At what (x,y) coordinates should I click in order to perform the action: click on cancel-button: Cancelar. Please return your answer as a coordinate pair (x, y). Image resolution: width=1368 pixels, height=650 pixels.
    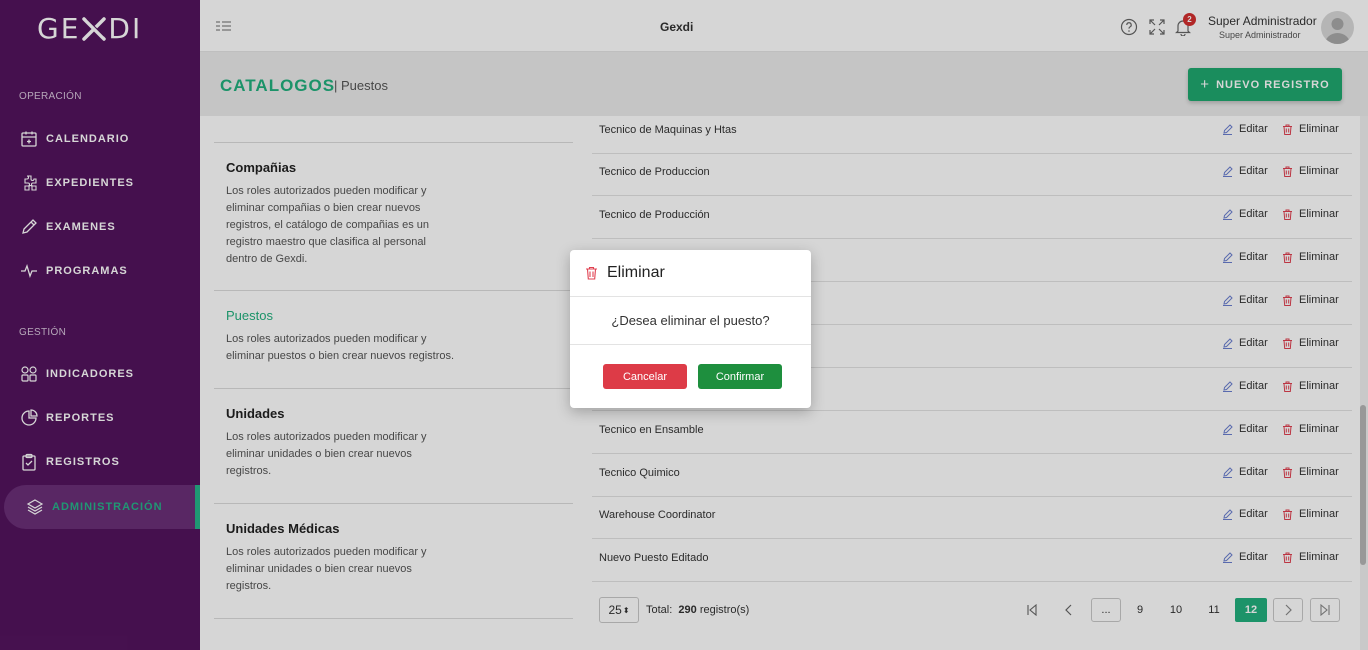
    Looking at the image, I should click on (645, 376).